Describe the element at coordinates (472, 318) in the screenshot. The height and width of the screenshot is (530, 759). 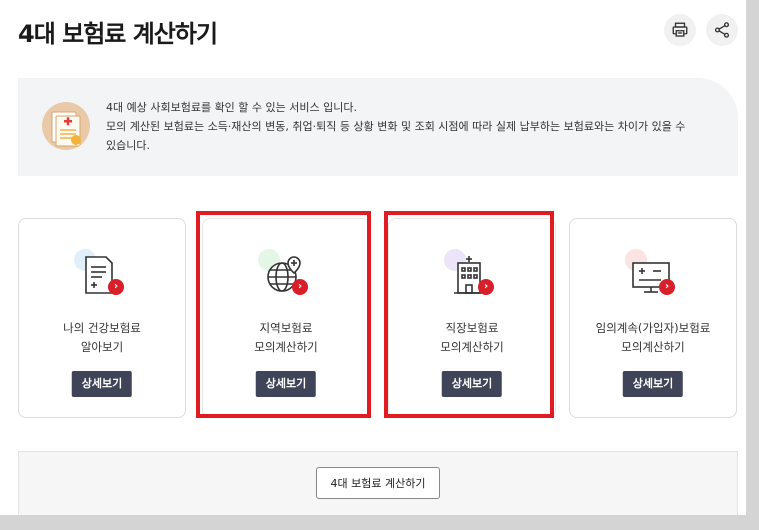
I see `card-workplace-insurance: › 직장보험료 모의계산하기 상세보기` at that location.